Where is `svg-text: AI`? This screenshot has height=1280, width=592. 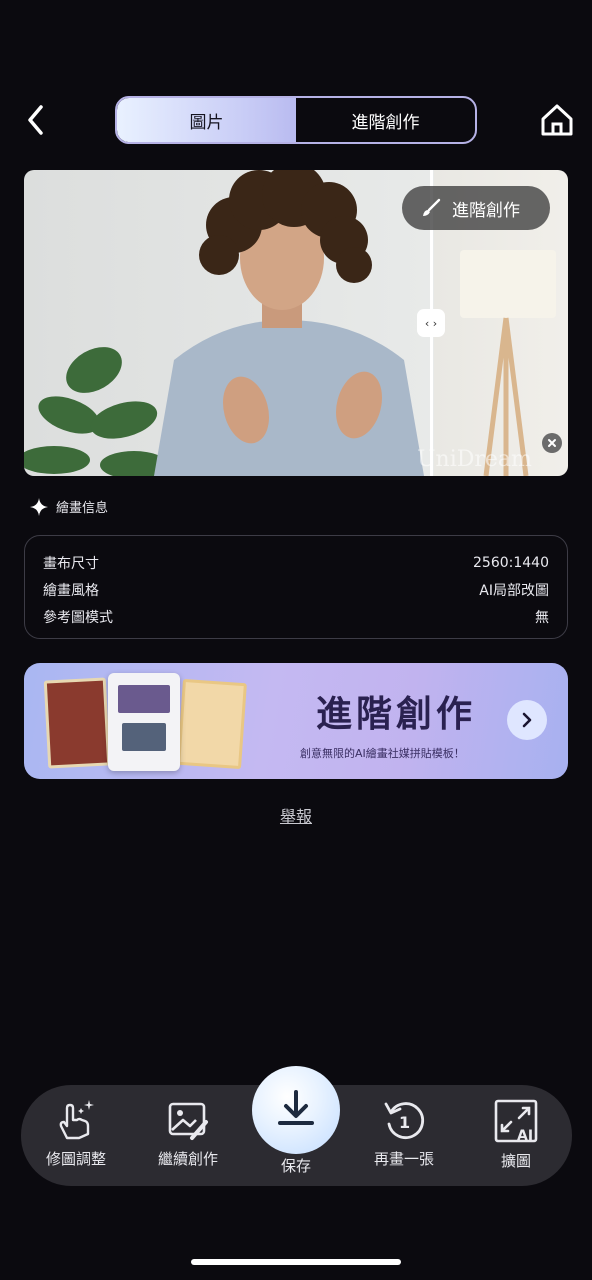 svg-text: AI is located at coordinates (525, 1136).